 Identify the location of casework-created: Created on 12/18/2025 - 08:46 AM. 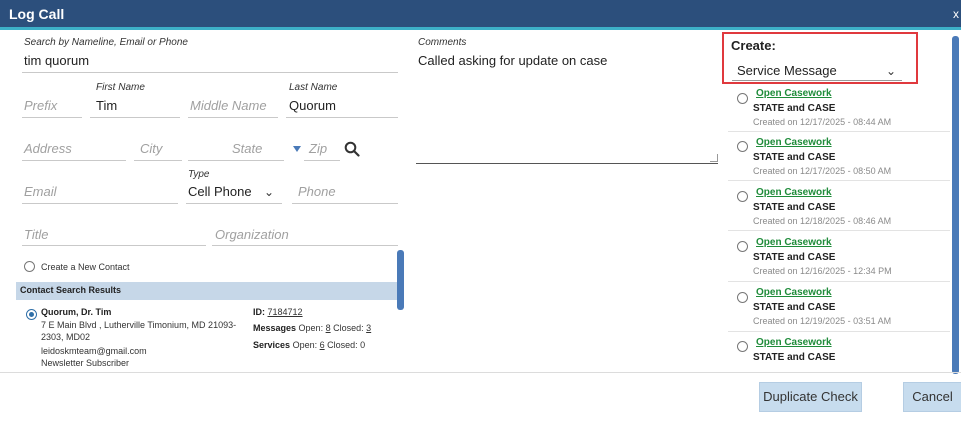
(822, 221).